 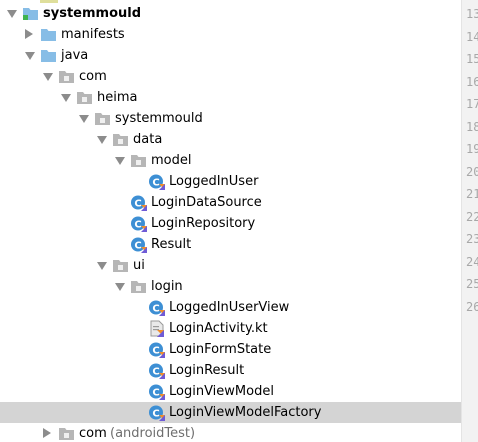 What do you see at coordinates (148, 139) in the screenshot?
I see `tree-item-label: data` at bounding box center [148, 139].